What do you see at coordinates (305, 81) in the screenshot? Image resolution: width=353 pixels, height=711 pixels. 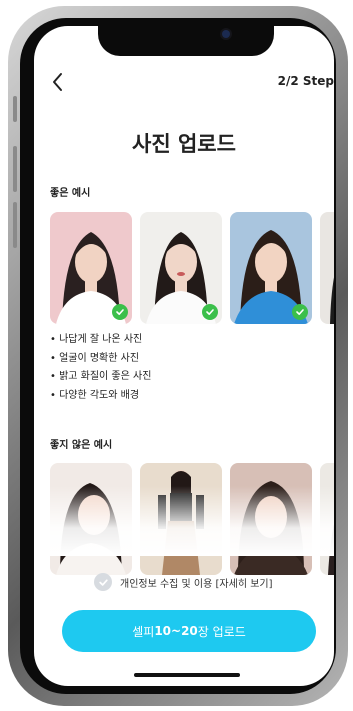 I see `step-indicator: 2/2 Step` at bounding box center [305, 81].